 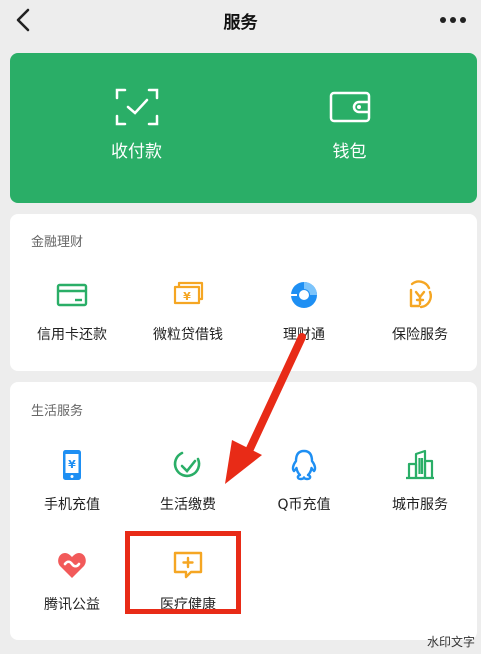 I want to click on city-service-item: 城市服务, so click(x=420, y=488).